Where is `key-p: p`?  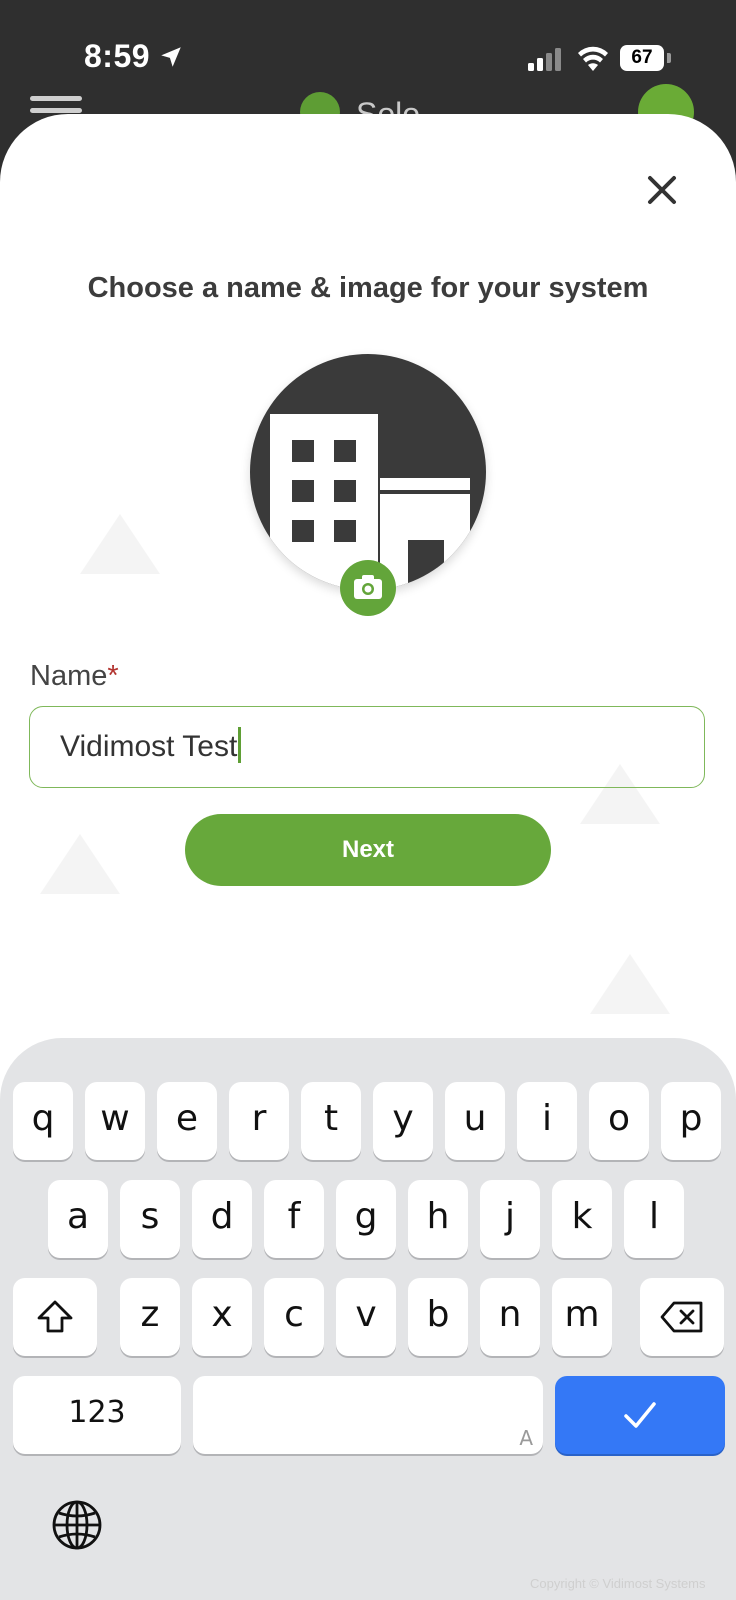
key-p: p is located at coordinates (691, 1121).